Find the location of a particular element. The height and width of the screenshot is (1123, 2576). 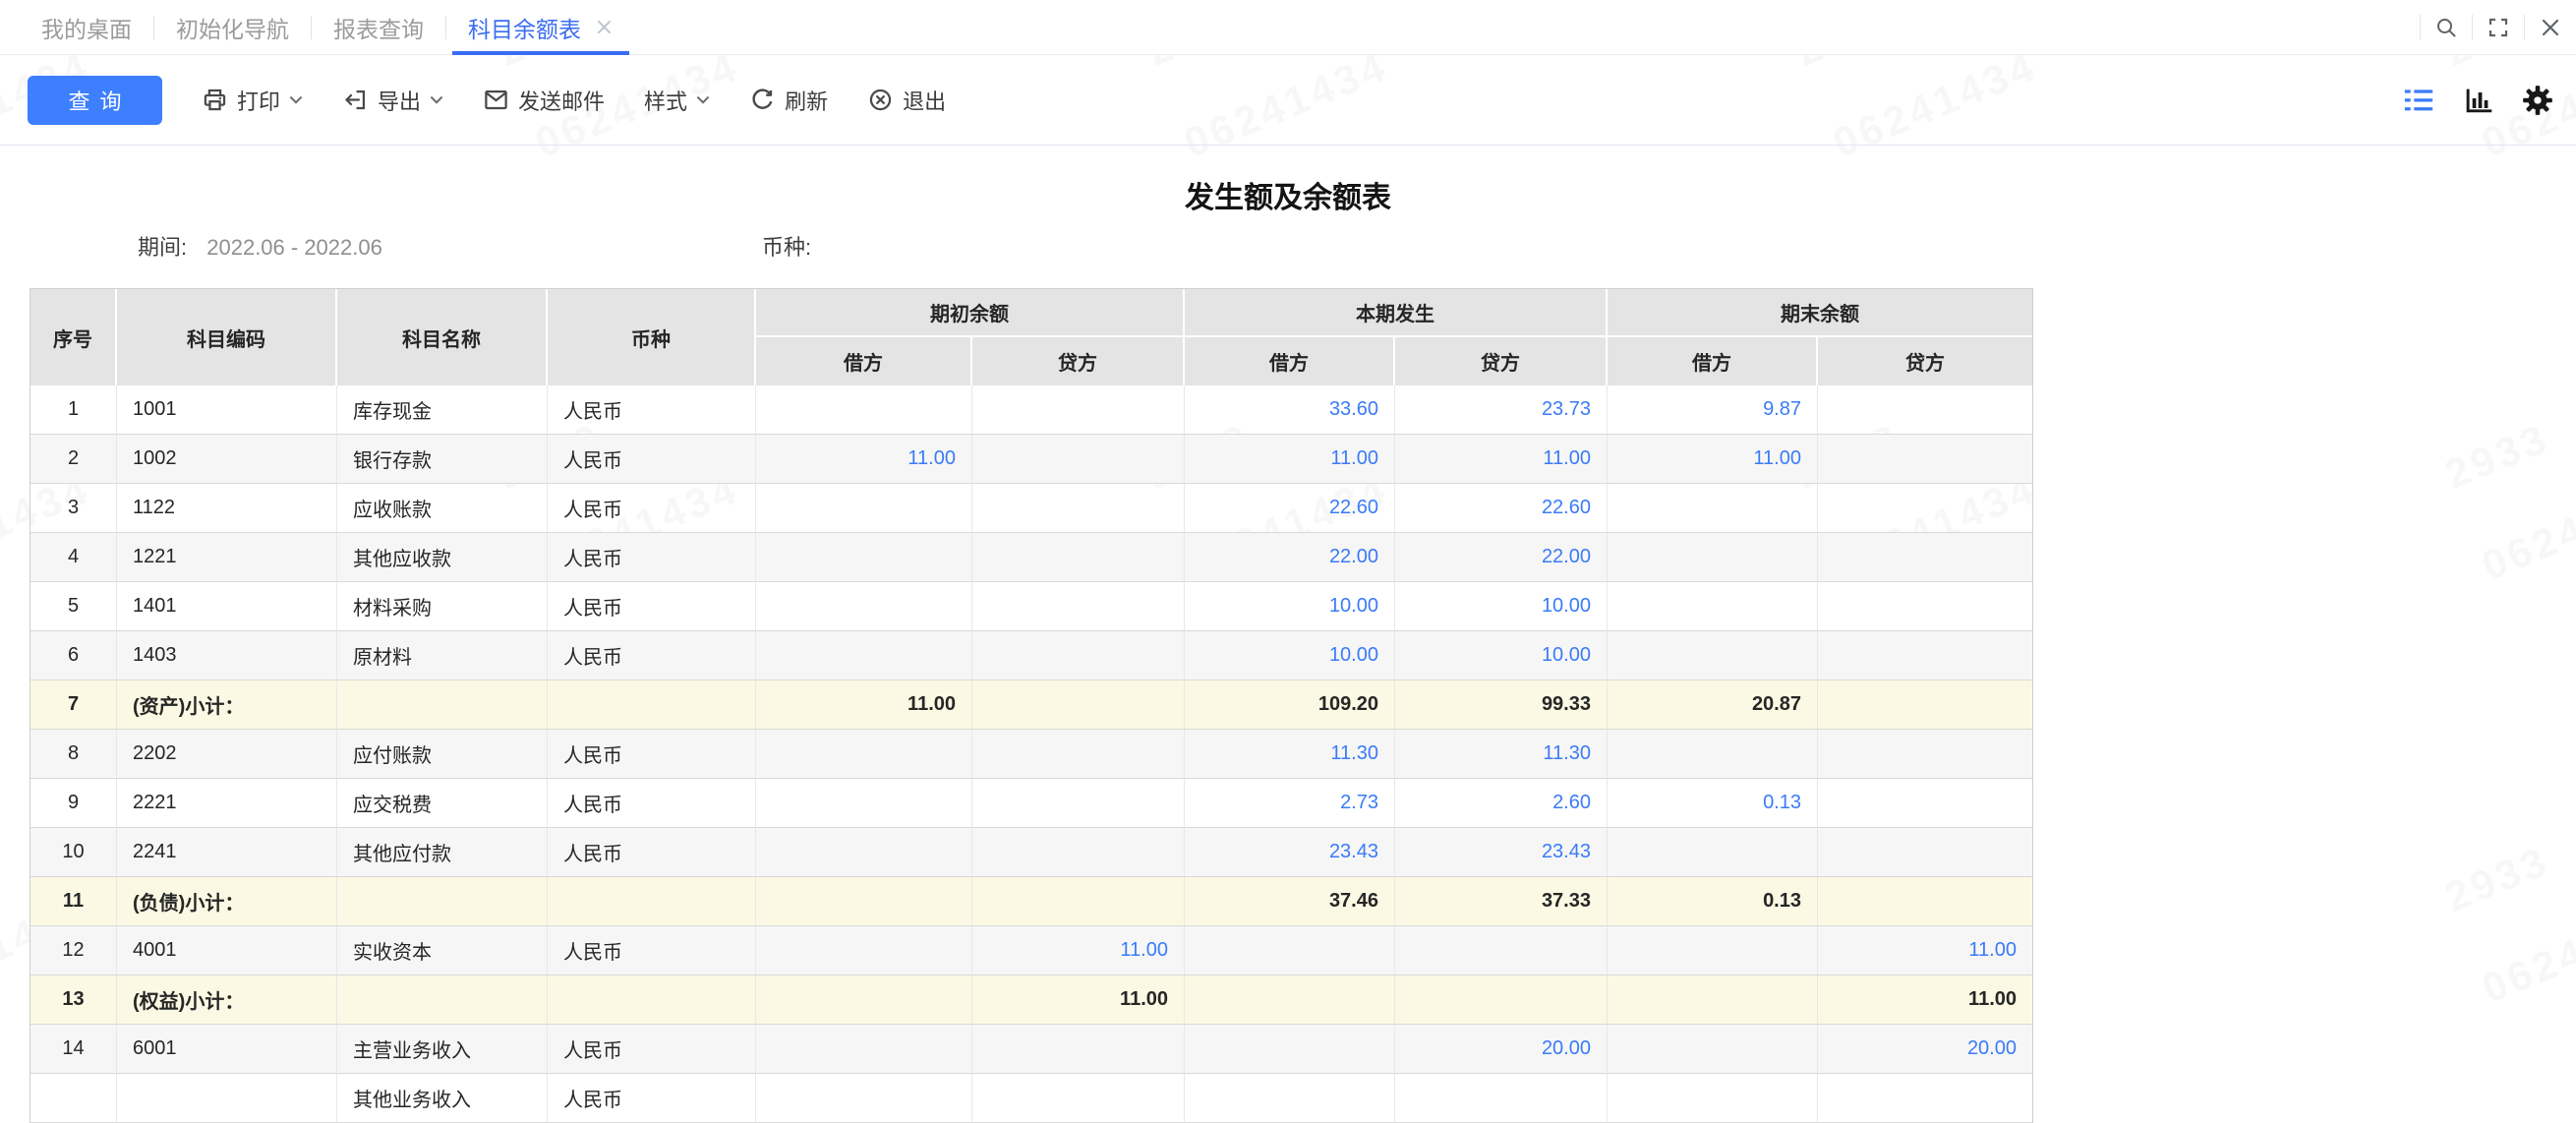

table-row: 3 1122 应收账款 人民币 22.60 22.60 is located at coordinates (1031, 509).